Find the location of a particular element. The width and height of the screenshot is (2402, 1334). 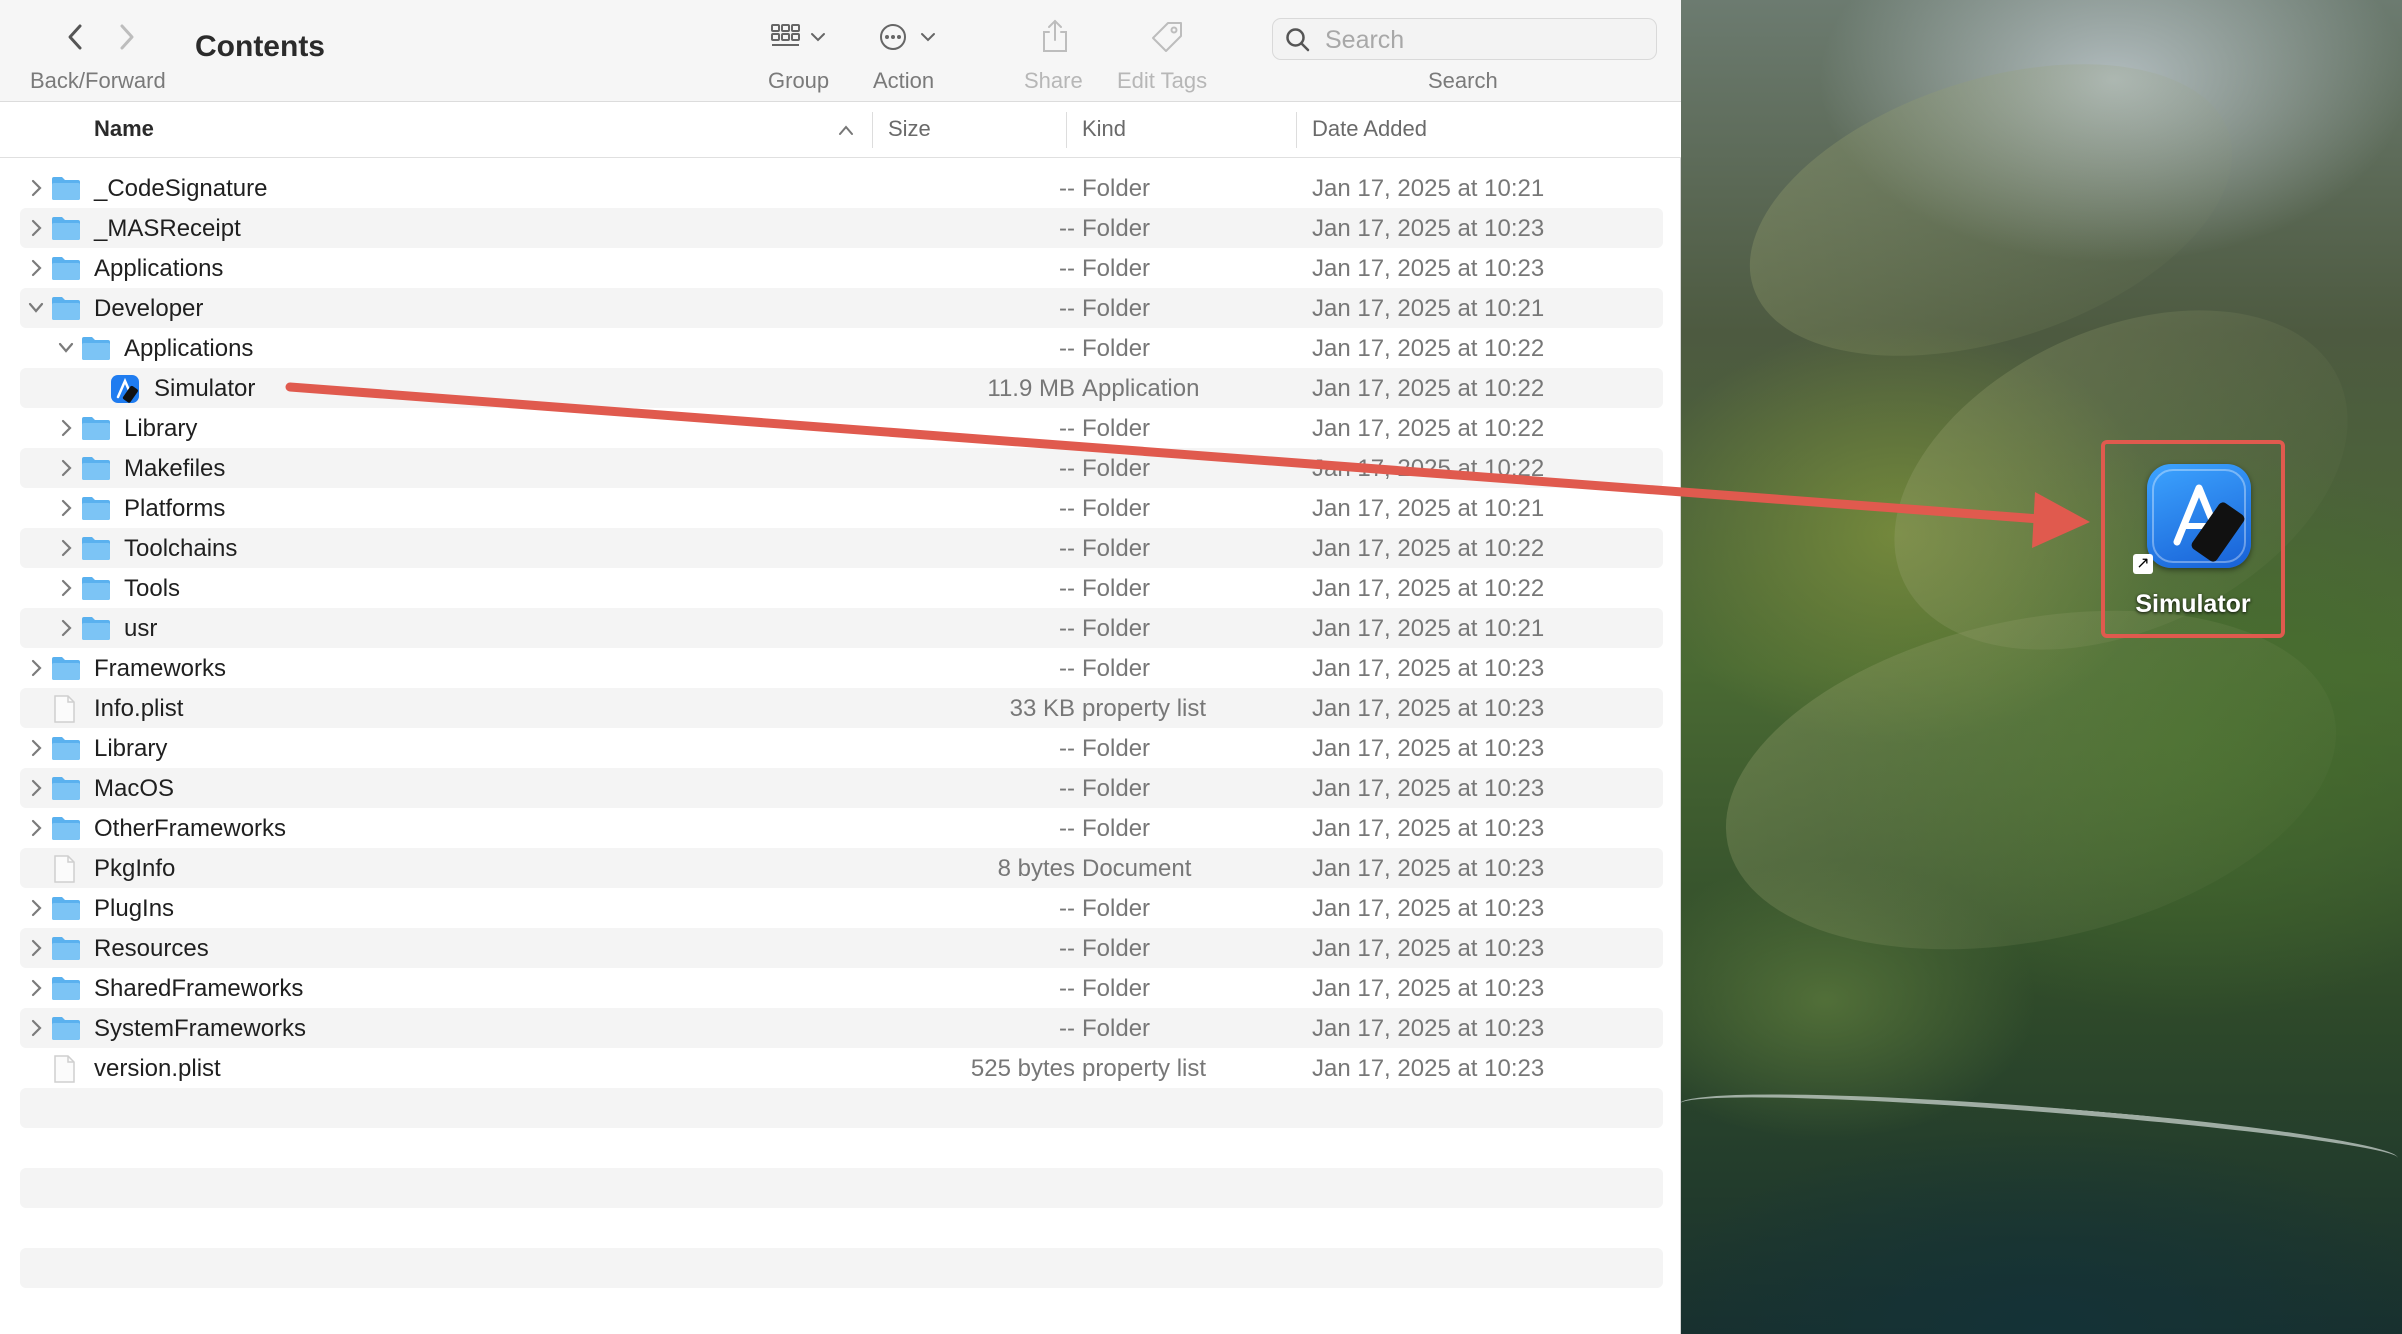

file-name: Toolchains is located at coordinates (181, 548).